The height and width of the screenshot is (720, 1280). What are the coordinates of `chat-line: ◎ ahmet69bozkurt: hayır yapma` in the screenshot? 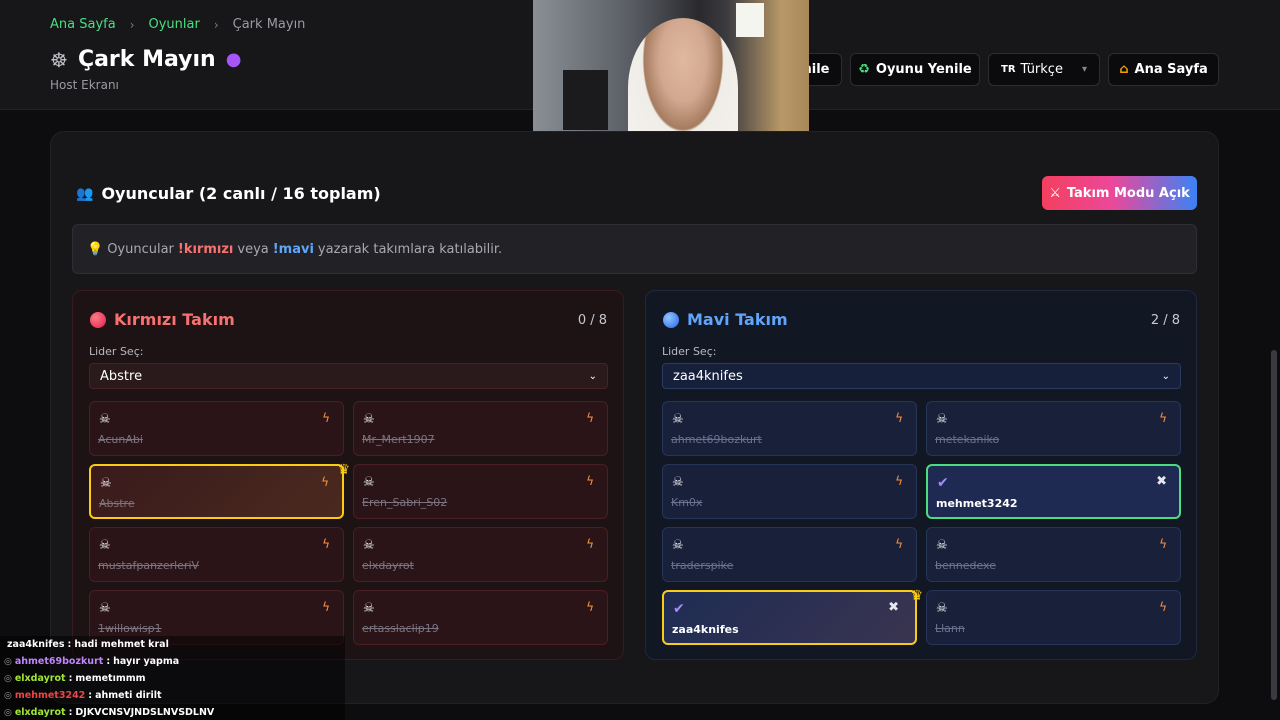 It's located at (92, 661).